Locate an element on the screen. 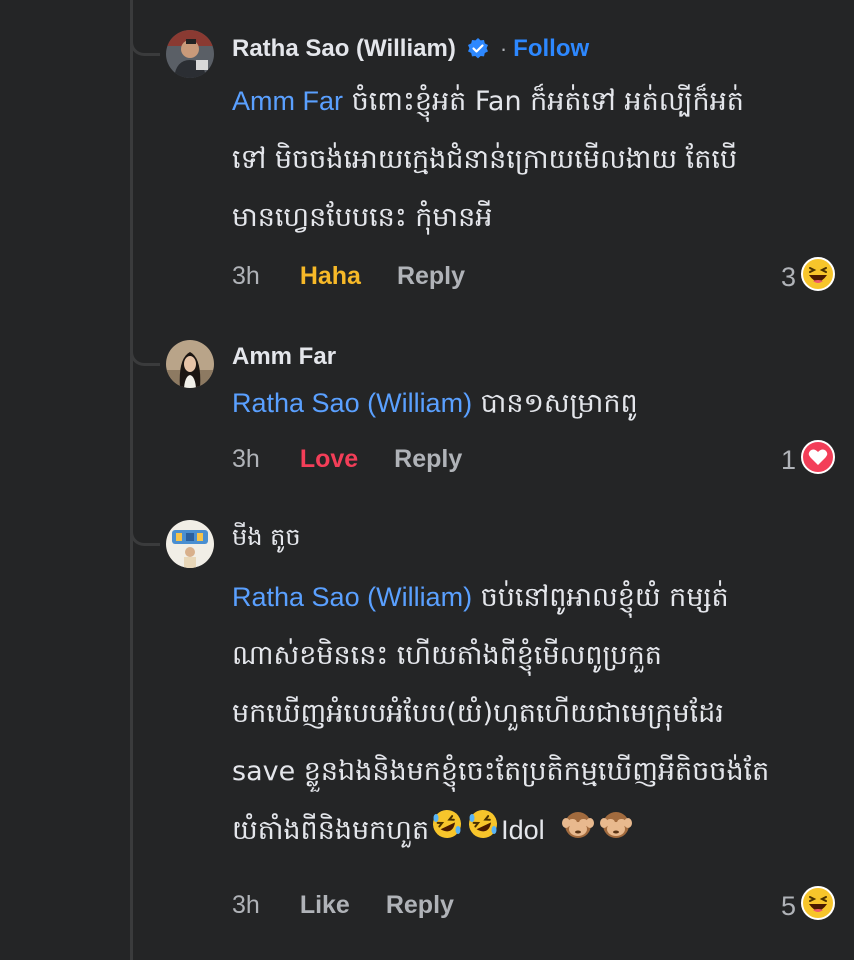 This screenshot has height=960, width=854. author-name: Amm Far is located at coordinates (284, 357).